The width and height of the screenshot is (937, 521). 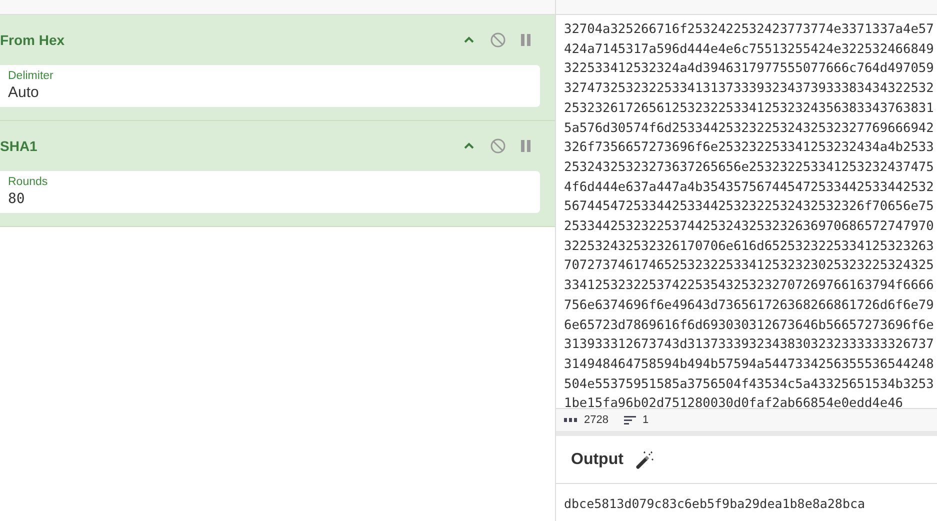 What do you see at coordinates (645, 460) in the screenshot?
I see `magic-wand-icon` at bounding box center [645, 460].